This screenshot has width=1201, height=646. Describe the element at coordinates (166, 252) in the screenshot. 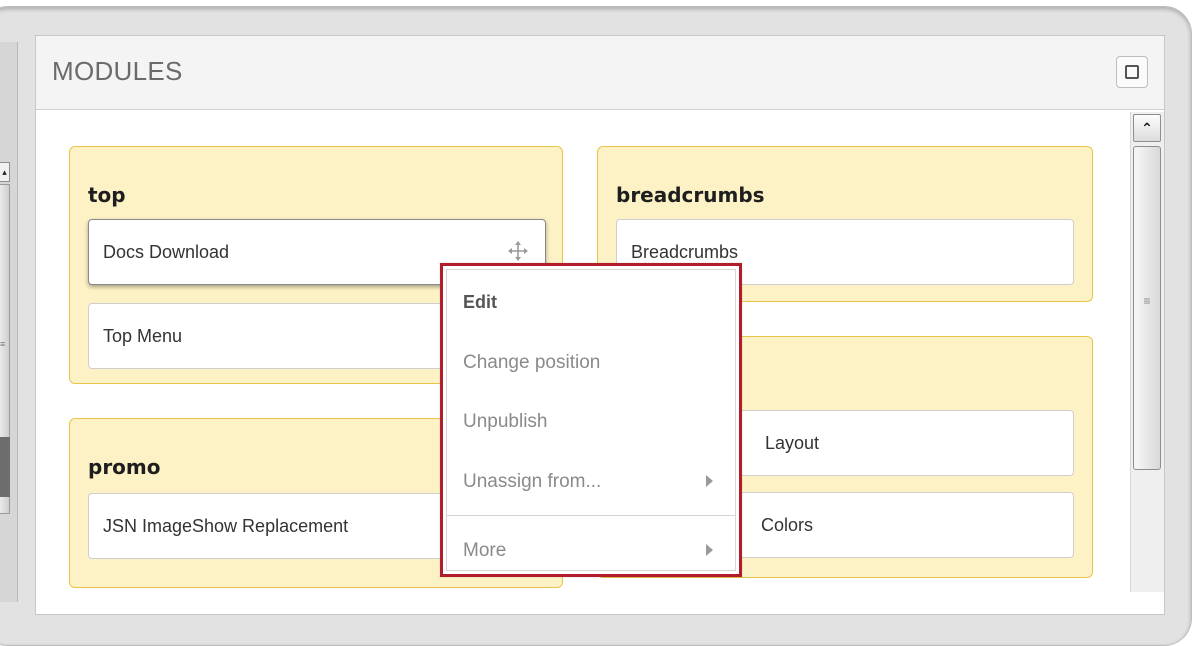

I see `module-label: Docs Download` at that location.